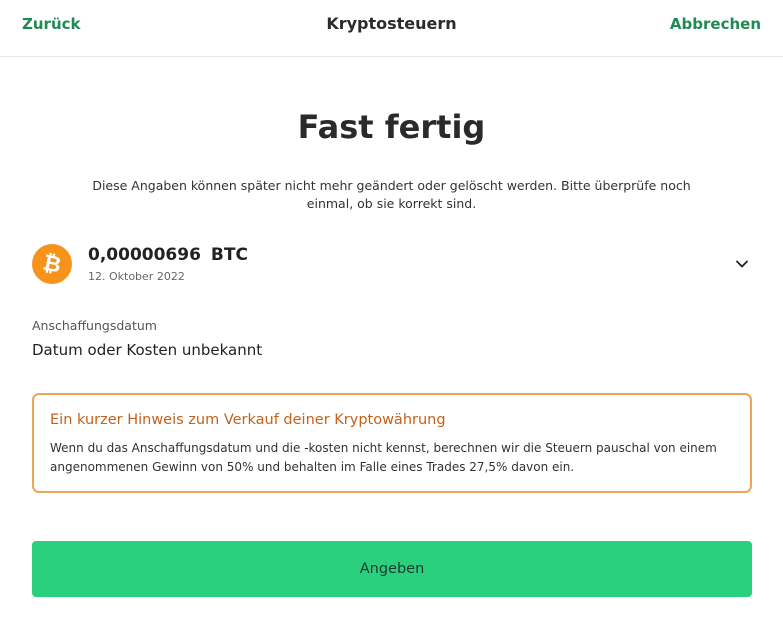  I want to click on top-navigation-bar: Zurück Kryptosteuern Abbrechen, so click(391, 28).